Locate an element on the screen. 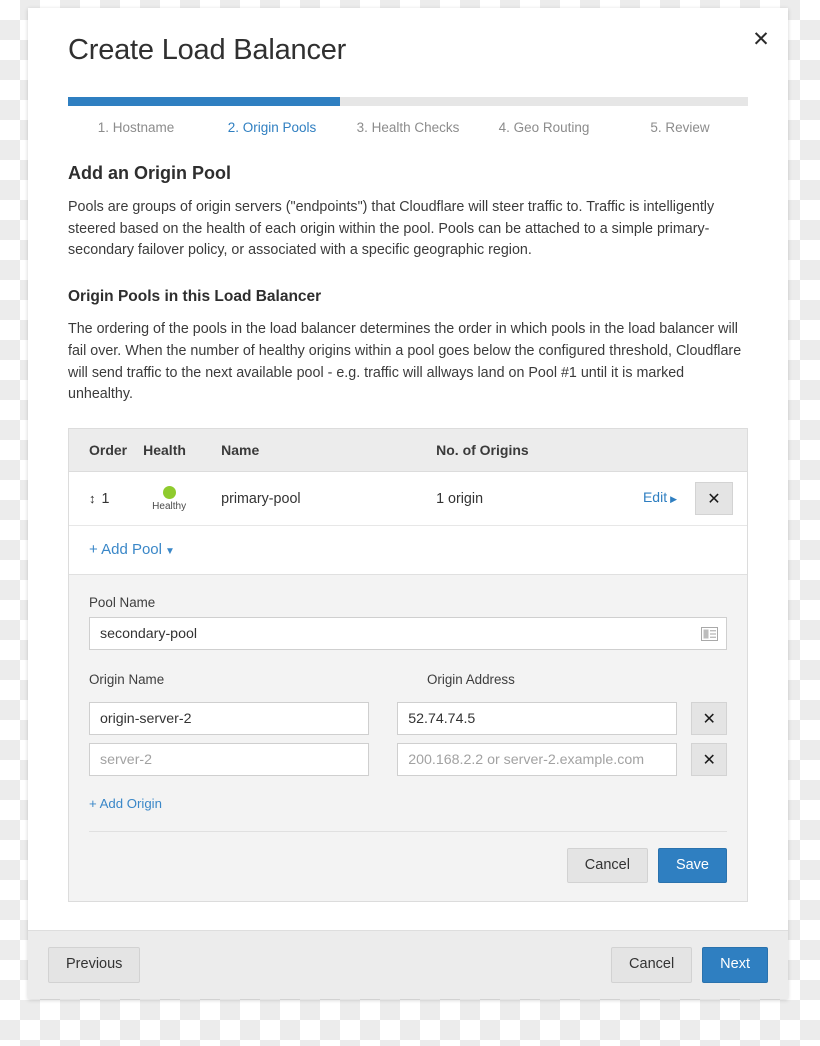  delete-pool-button: ✕ is located at coordinates (714, 499).